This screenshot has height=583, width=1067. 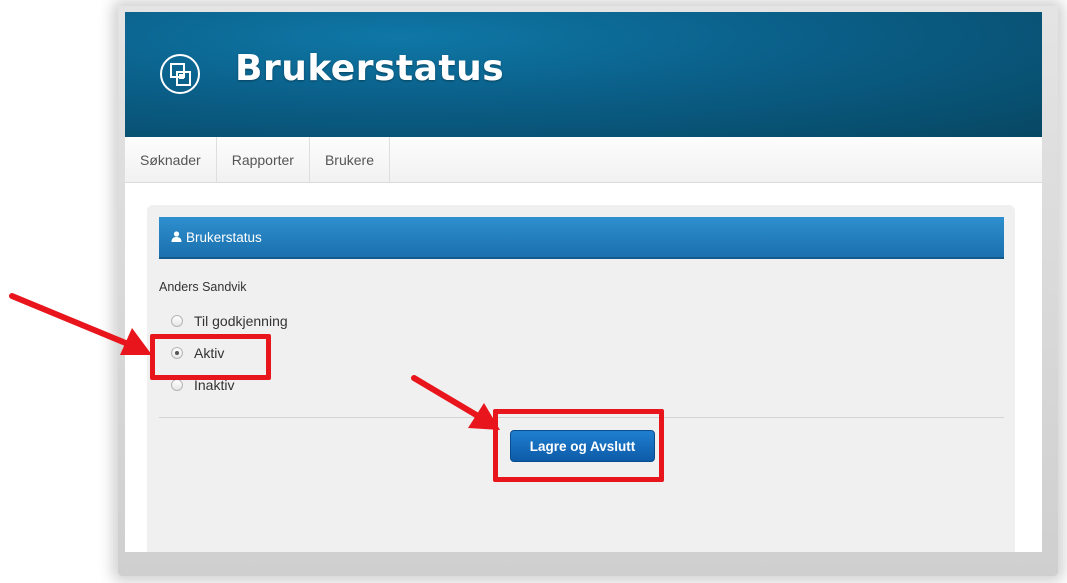 What do you see at coordinates (177, 353) in the screenshot?
I see `radio-checked` at bounding box center [177, 353].